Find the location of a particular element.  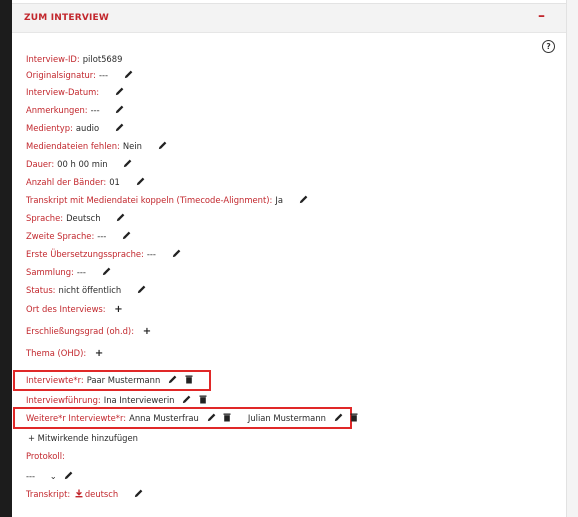

field-label: Mediendateien fehlen: is located at coordinates (73, 146).